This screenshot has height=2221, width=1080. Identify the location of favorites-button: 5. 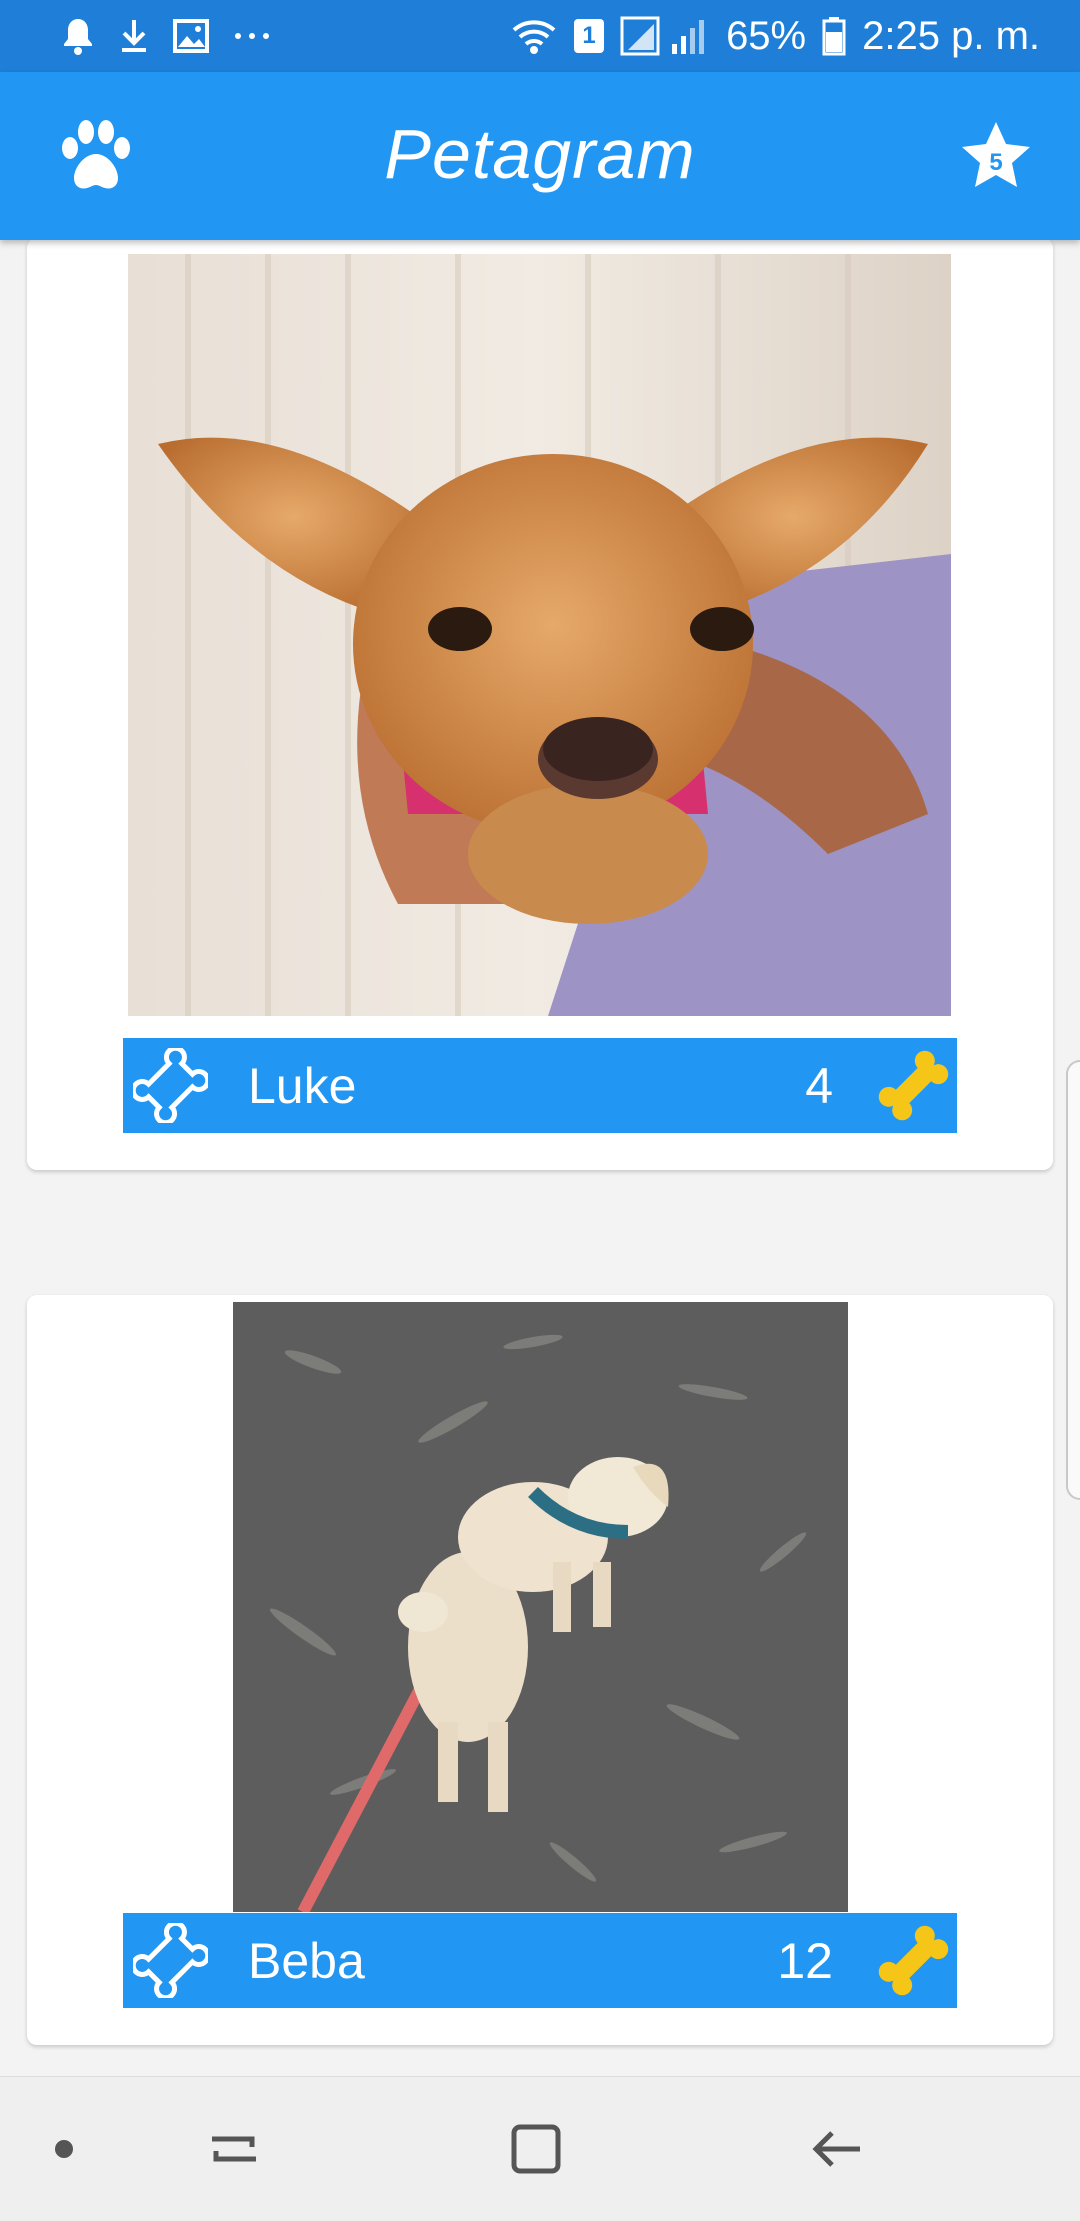
(996, 156).